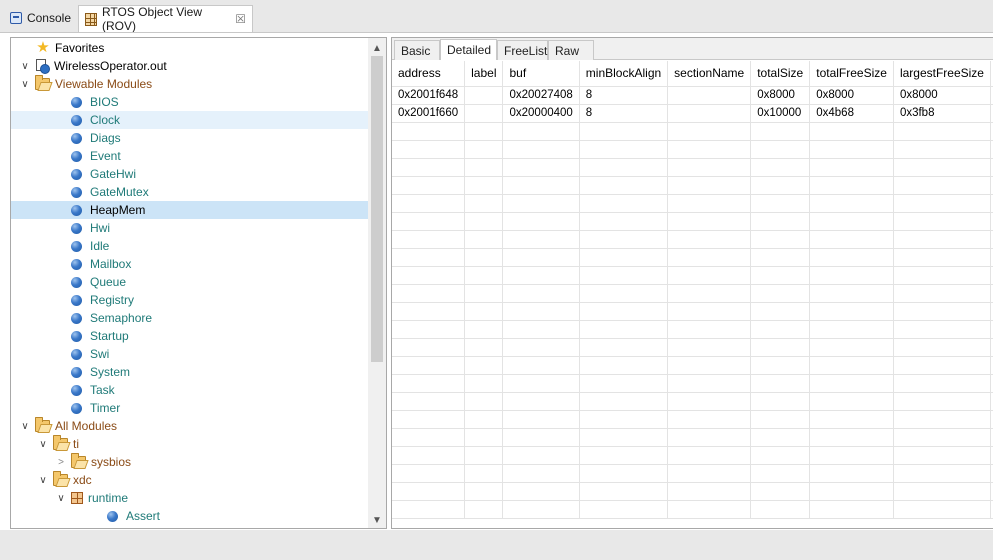  What do you see at coordinates (189, 102) in the screenshot?
I see `tree-item: BIOS` at bounding box center [189, 102].